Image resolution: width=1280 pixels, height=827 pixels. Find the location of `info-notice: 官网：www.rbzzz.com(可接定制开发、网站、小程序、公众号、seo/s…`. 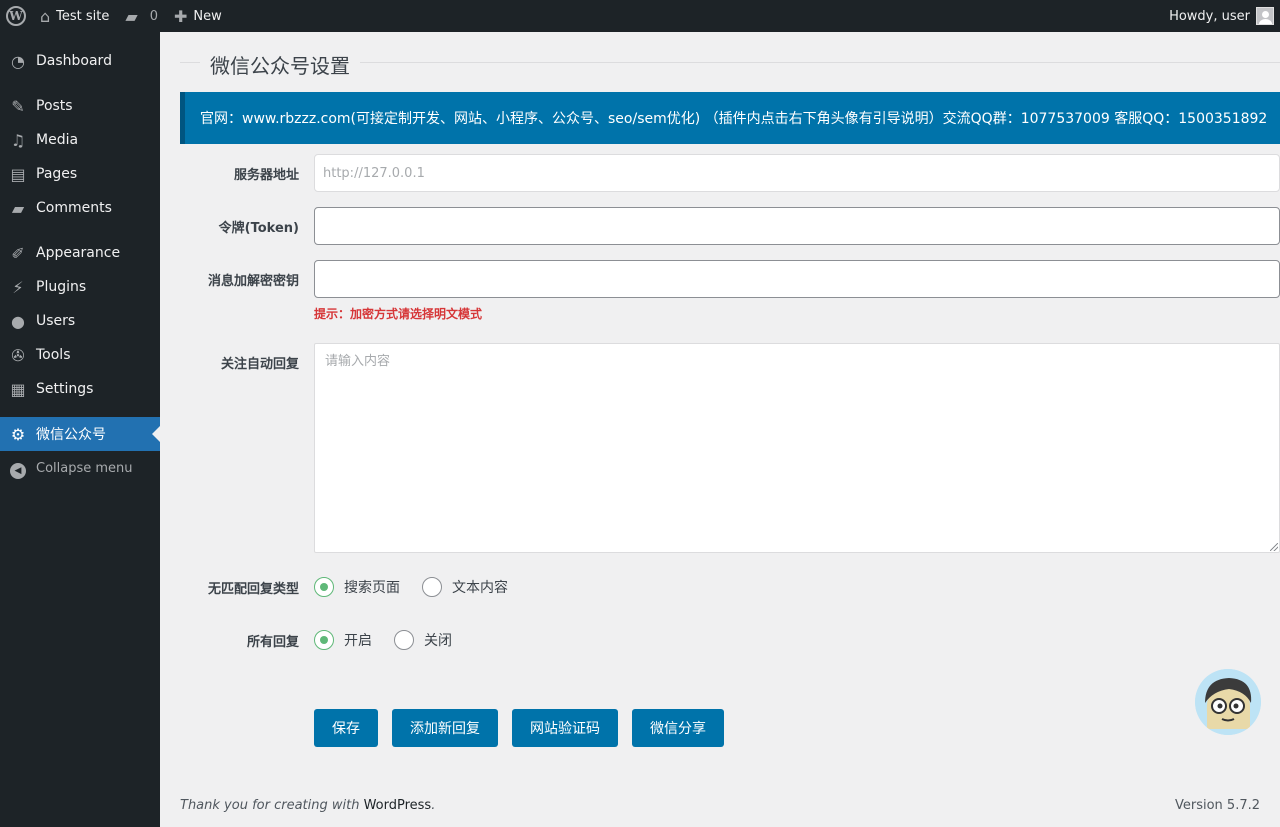

info-notice: 官网：www.rbzzz.com(可接定制开发、网站、小程序、公众号、seo/s… is located at coordinates (730, 118).